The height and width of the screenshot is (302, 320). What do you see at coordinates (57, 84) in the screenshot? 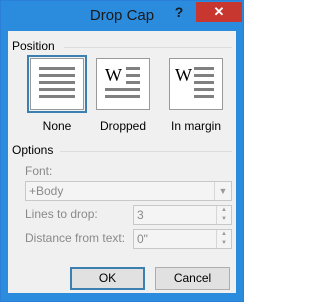
I see `none-preview-icon` at bounding box center [57, 84].